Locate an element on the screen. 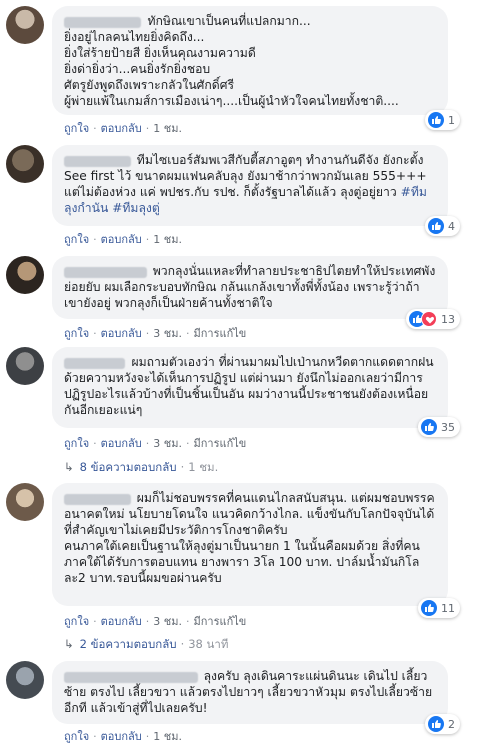 The height and width of the screenshot is (745, 478). replies-time: 38 นาที is located at coordinates (208, 644).